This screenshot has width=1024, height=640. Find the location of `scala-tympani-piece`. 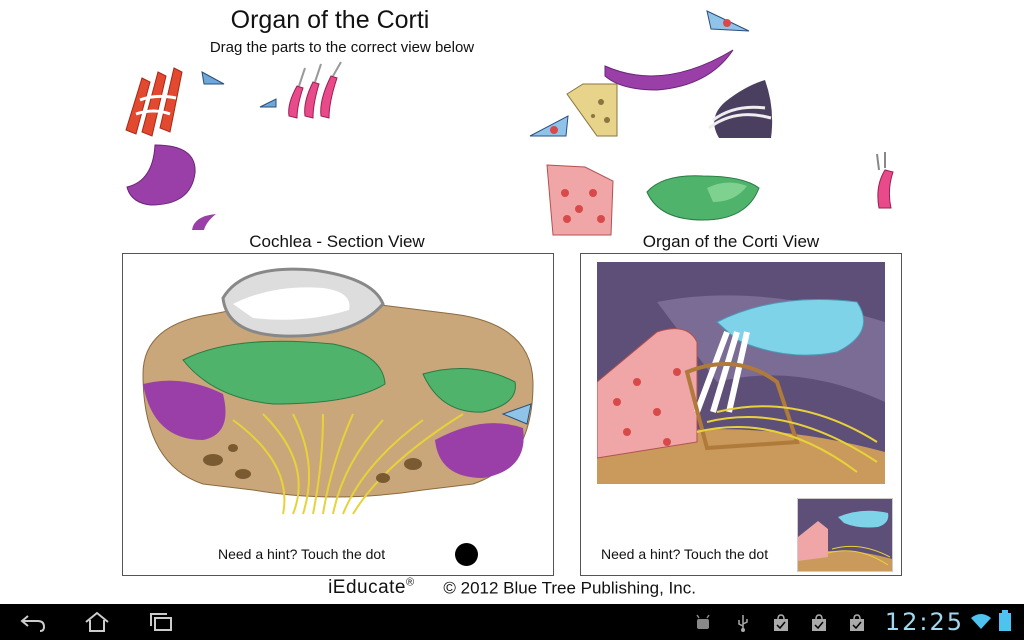

scala-tympani-piece is located at coordinates (163, 176).